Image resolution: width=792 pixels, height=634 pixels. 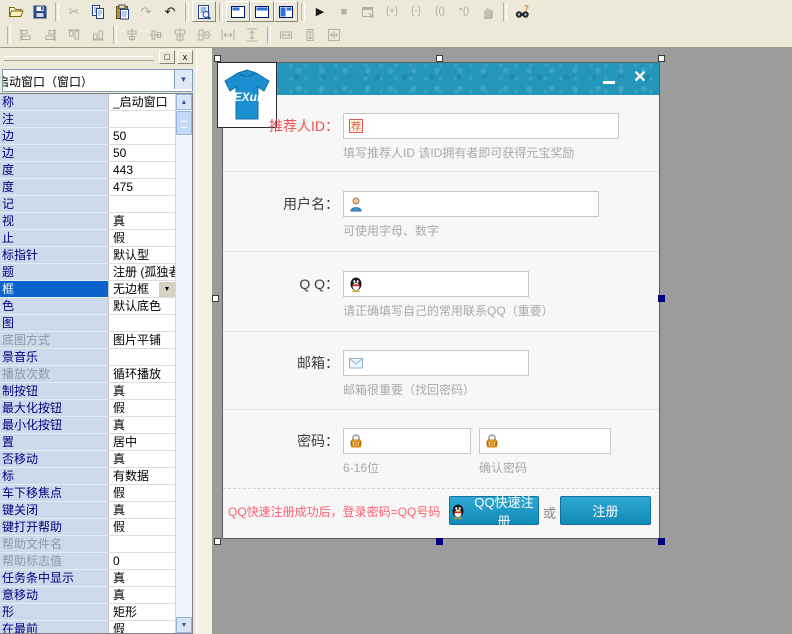 I want to click on copy-button, so click(x=98, y=11).